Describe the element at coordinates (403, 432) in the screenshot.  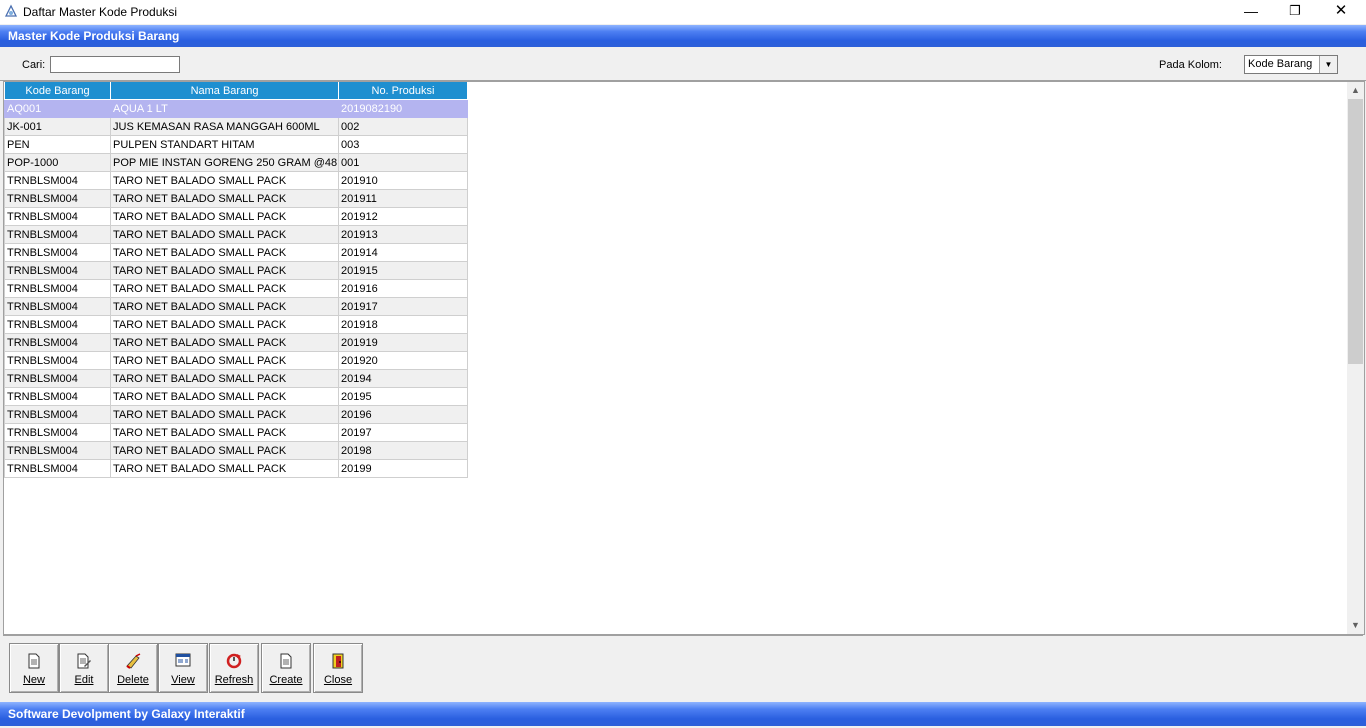
I see `cell-no-produksi: 20197` at that location.